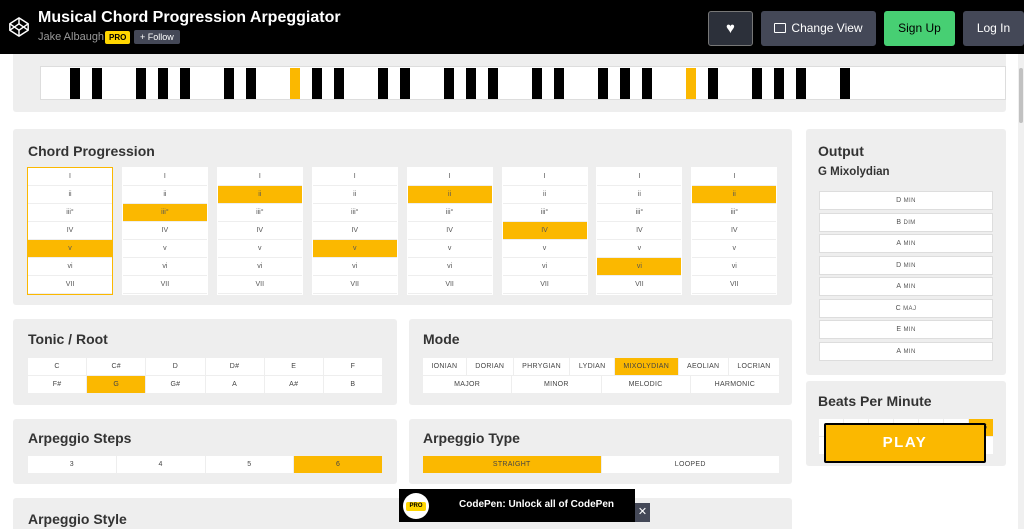  Describe the element at coordinates (19, 27) in the screenshot. I see `codepen-logo-icon` at that location.